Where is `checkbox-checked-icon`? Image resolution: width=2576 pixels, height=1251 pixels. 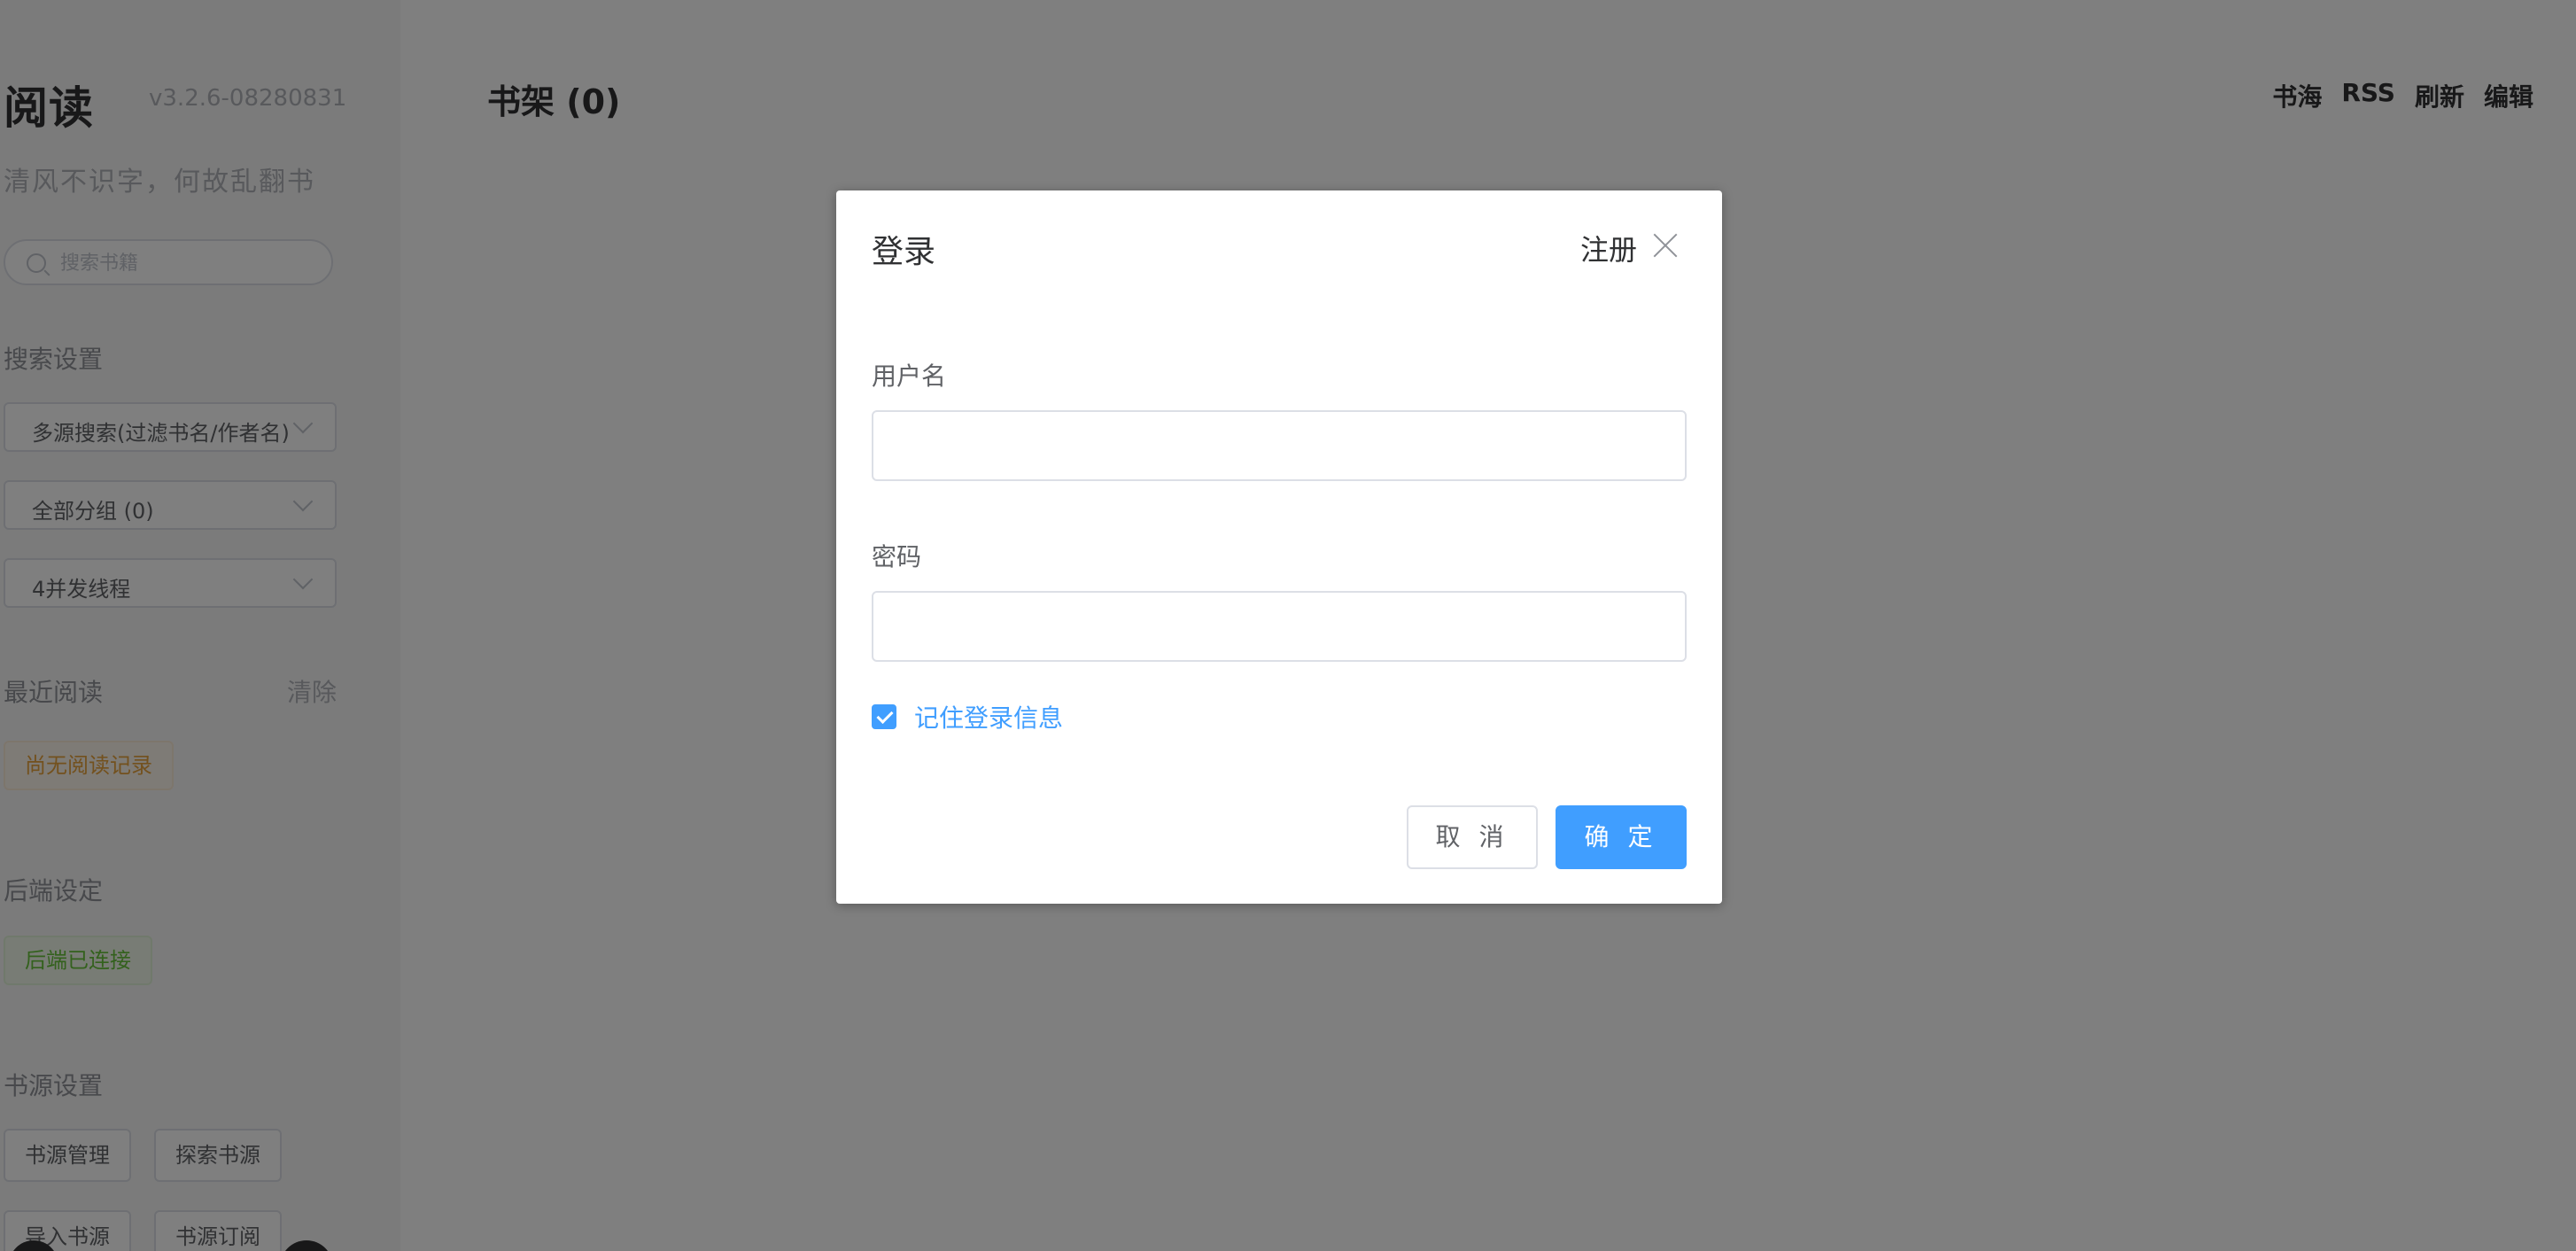 checkbox-checked-icon is located at coordinates (884, 716).